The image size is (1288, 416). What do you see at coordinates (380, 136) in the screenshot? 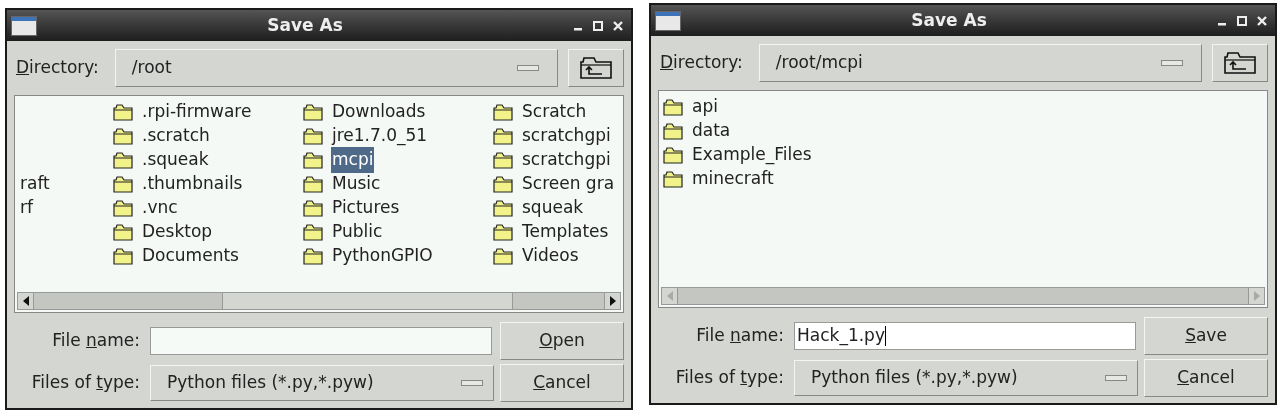
I see `folder-item: jre1.7.0_51` at bounding box center [380, 136].